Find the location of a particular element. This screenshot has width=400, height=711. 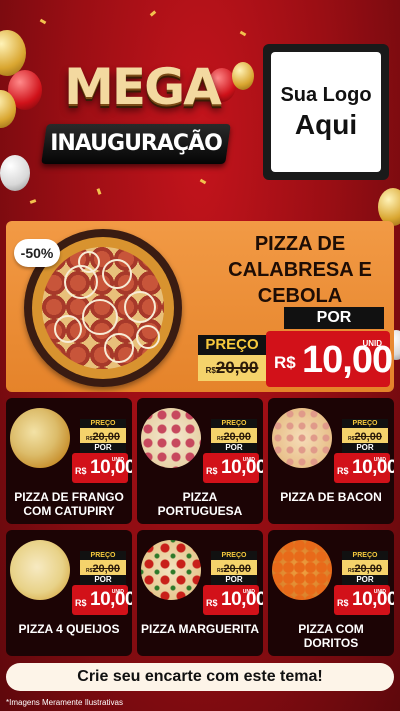

logo-placeholder: Sua Logo Aqui is located at coordinates (326, 112).